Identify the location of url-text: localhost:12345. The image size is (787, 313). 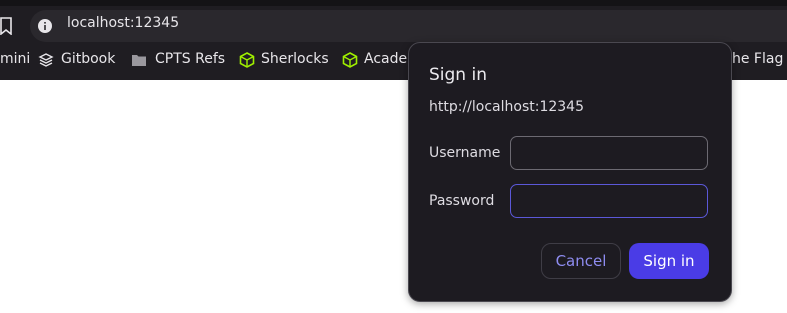
(123, 23).